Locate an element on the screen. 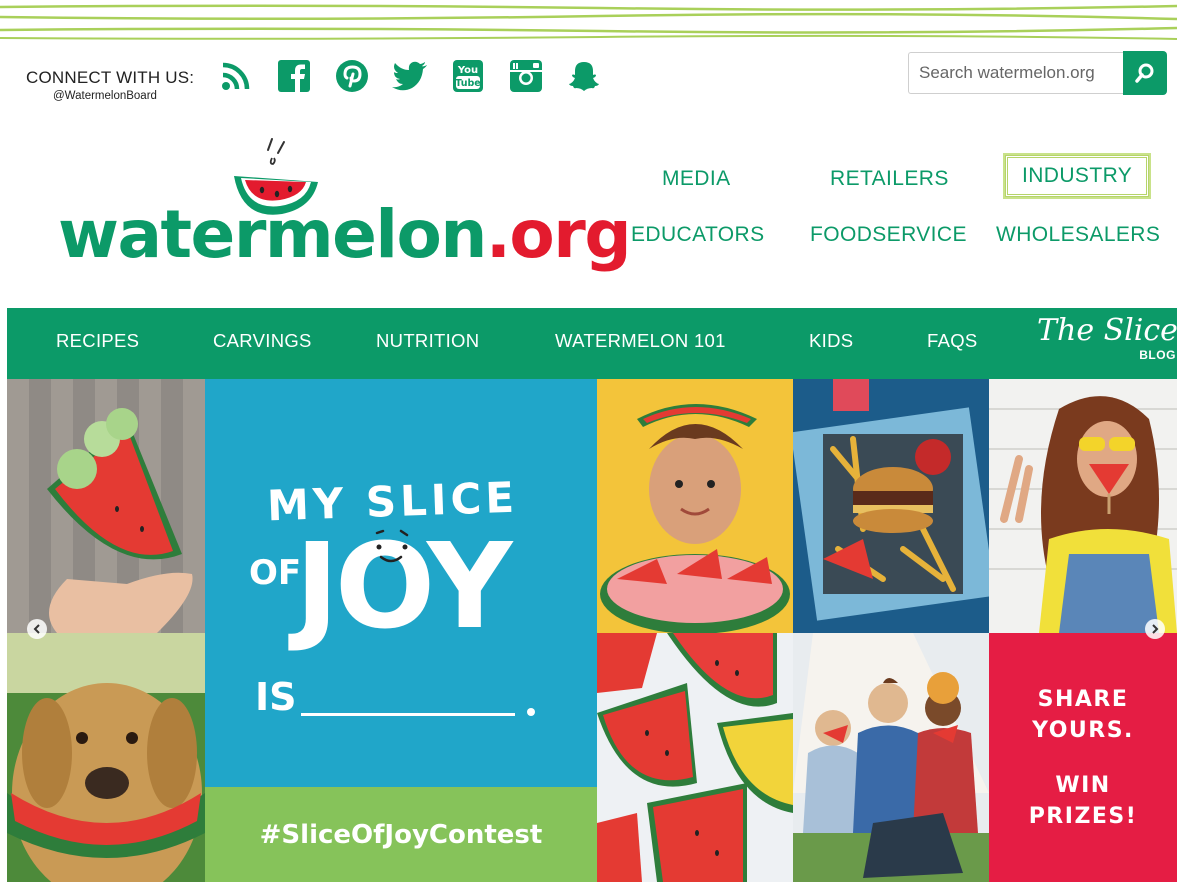  facebook-icon is located at coordinates (294, 76).